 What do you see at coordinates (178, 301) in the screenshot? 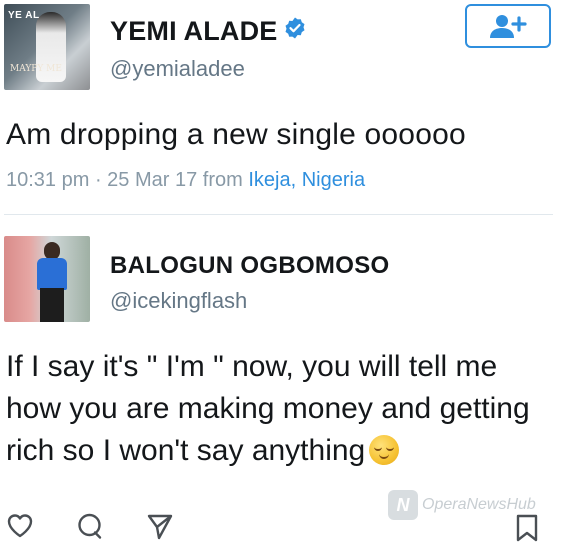
I see `reply-author-handle: @icekingflash` at bounding box center [178, 301].